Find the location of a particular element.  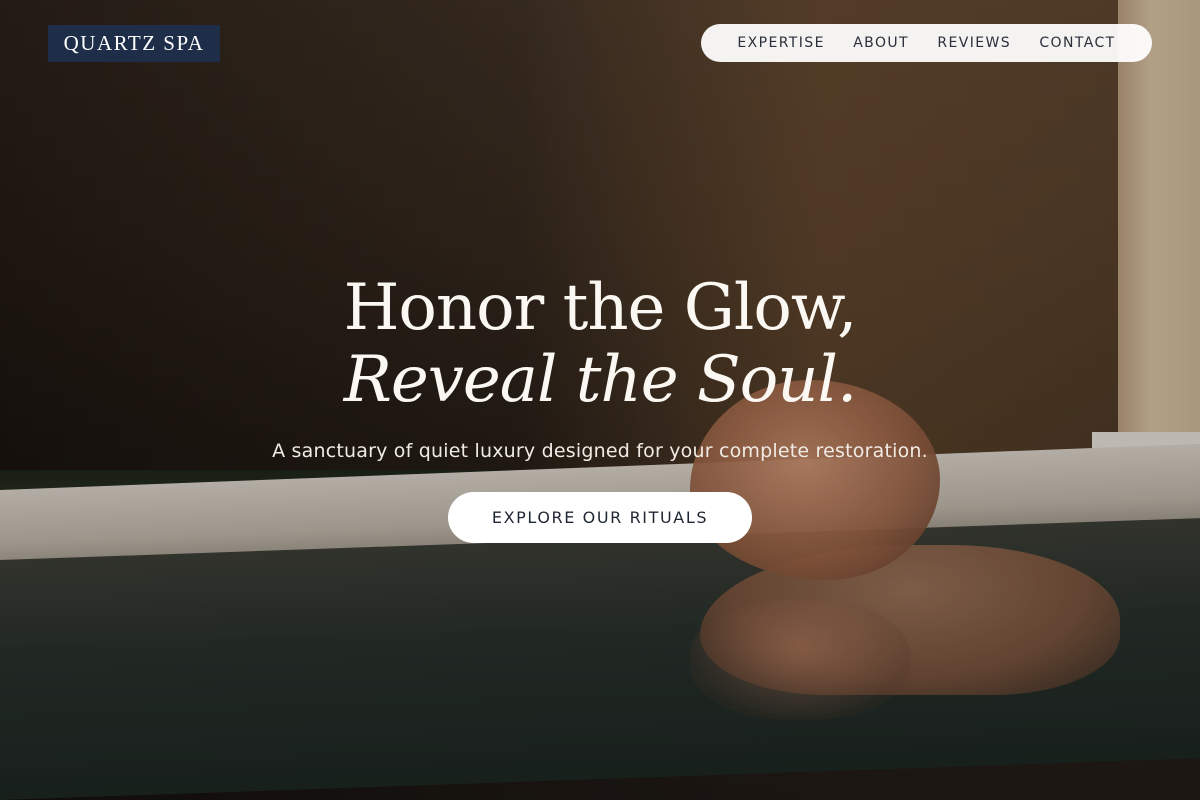

nav-link-about: ABOUT is located at coordinates (881, 43).